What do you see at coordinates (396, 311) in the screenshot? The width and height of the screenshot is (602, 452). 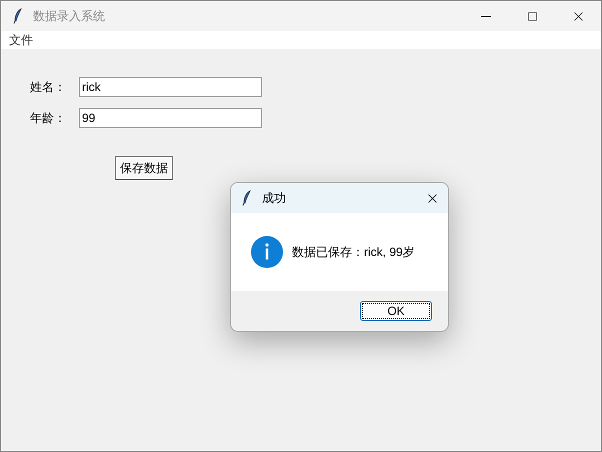 I see `ok-button: OK` at bounding box center [396, 311].